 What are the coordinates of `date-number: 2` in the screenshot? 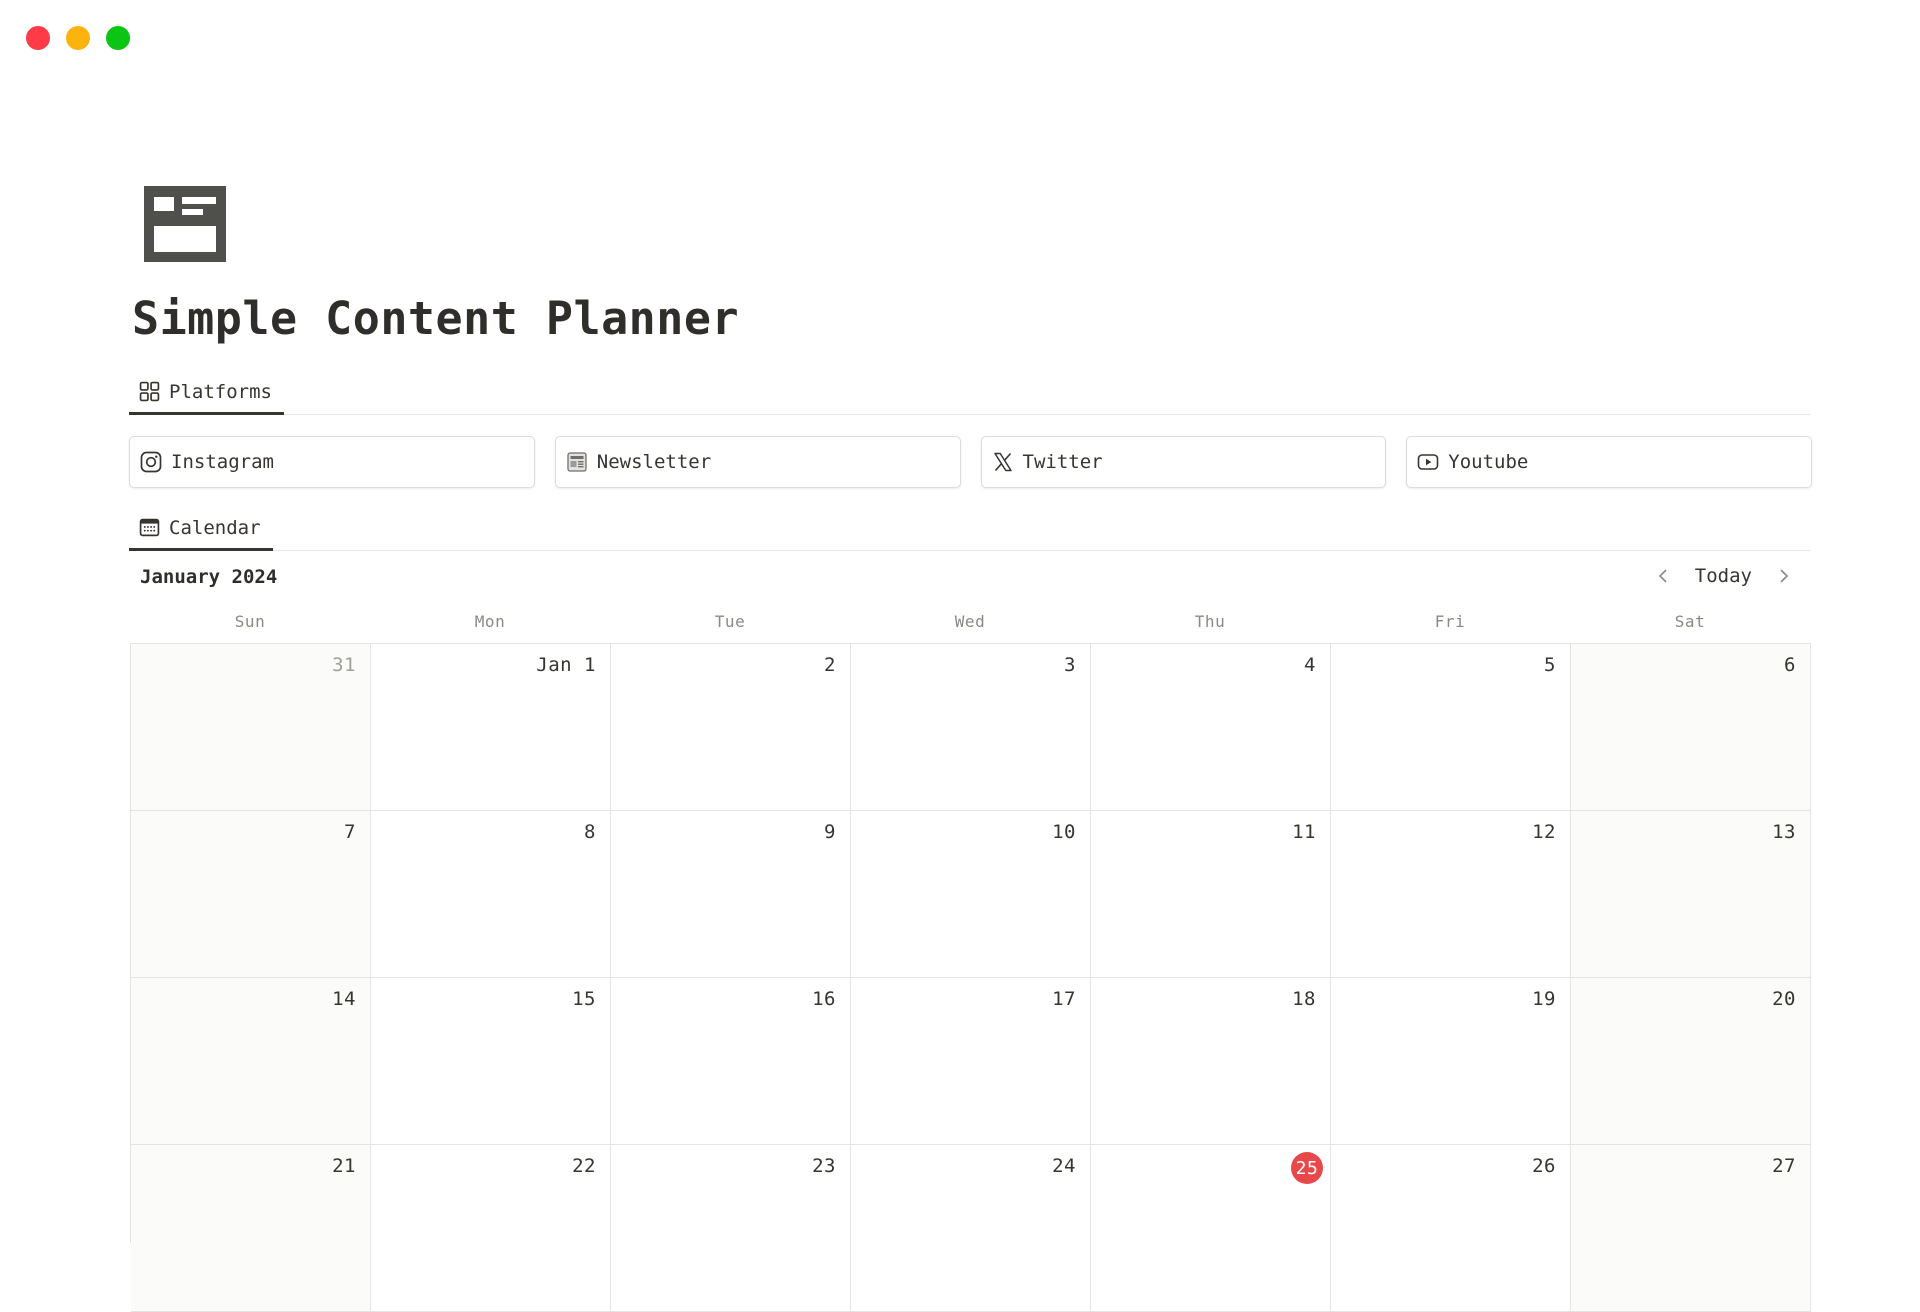 It's located at (830, 665).